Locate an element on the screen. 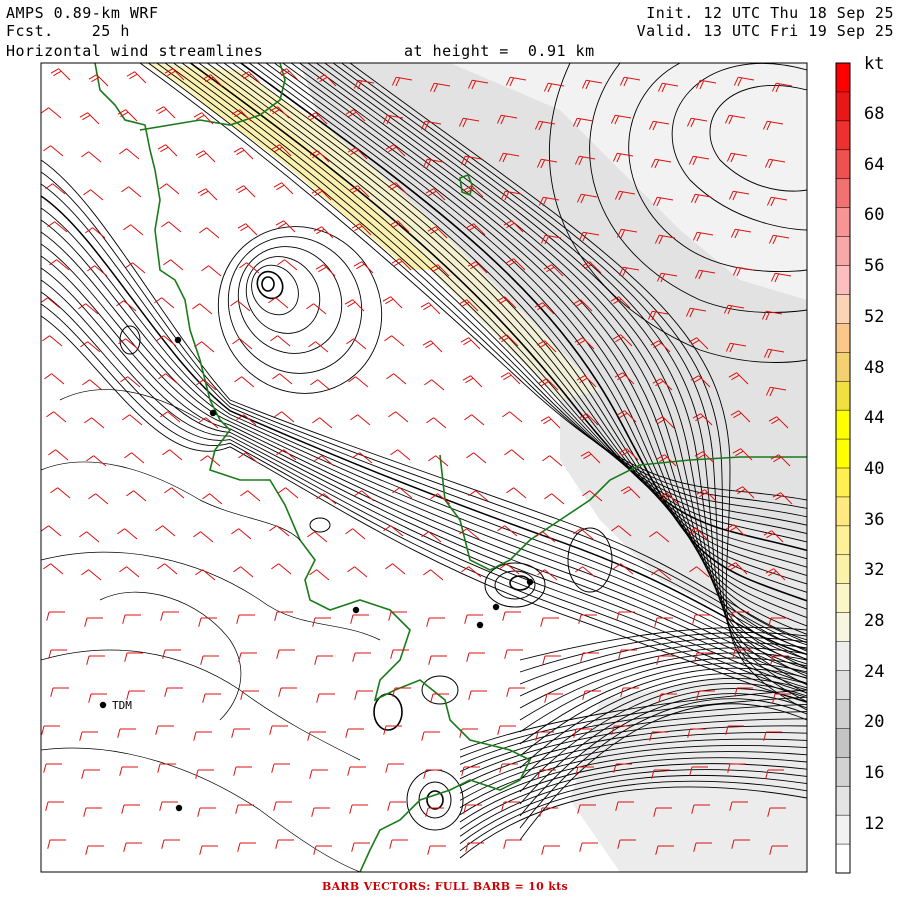 The width and height of the screenshot is (900, 900). colorbar-tick-label: 28 is located at coordinates (874, 621).